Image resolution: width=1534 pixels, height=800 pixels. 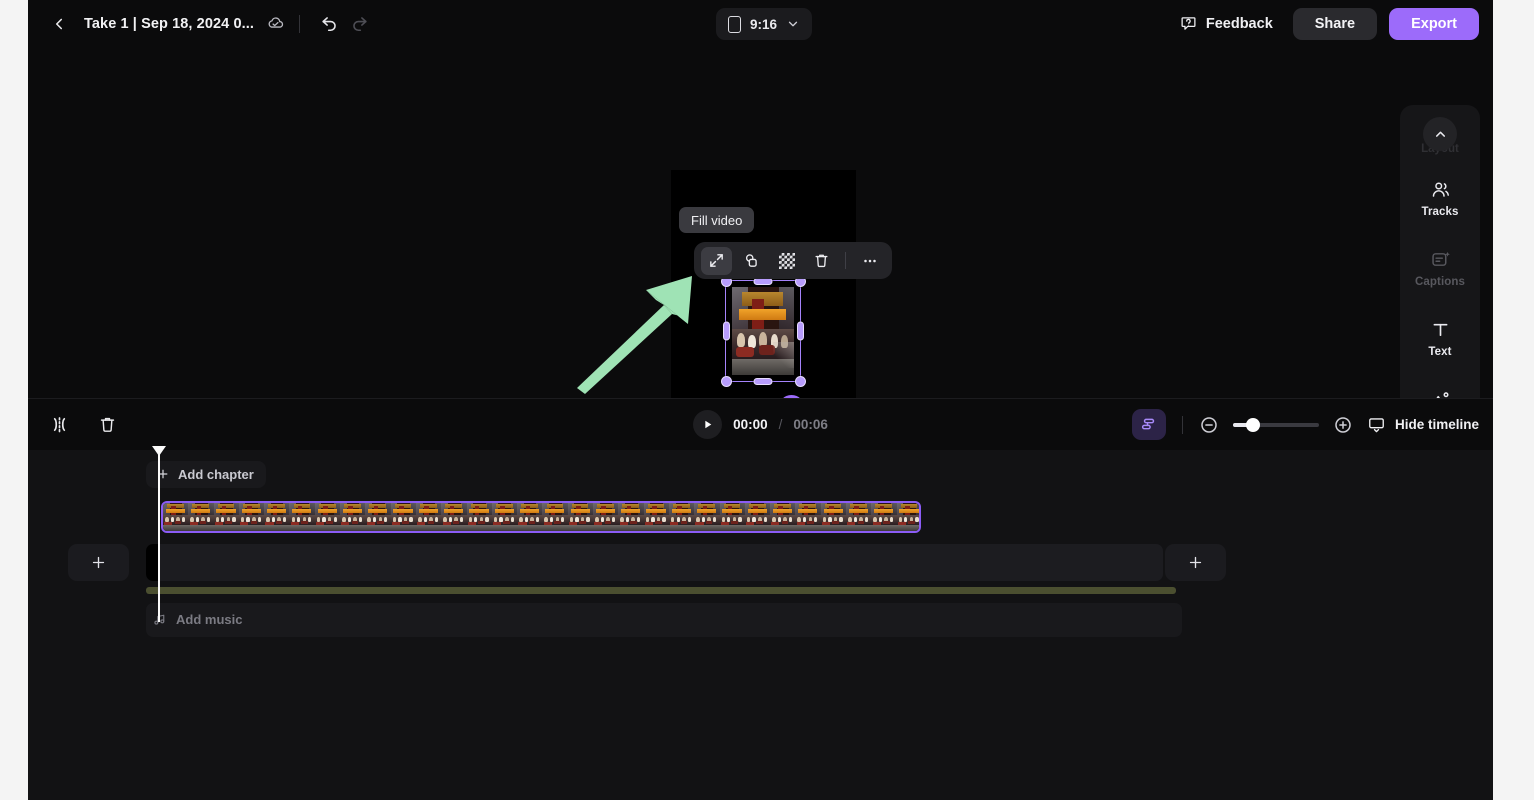 What do you see at coordinates (800, 381) in the screenshot?
I see `resize-handle-bottom-right` at bounding box center [800, 381].